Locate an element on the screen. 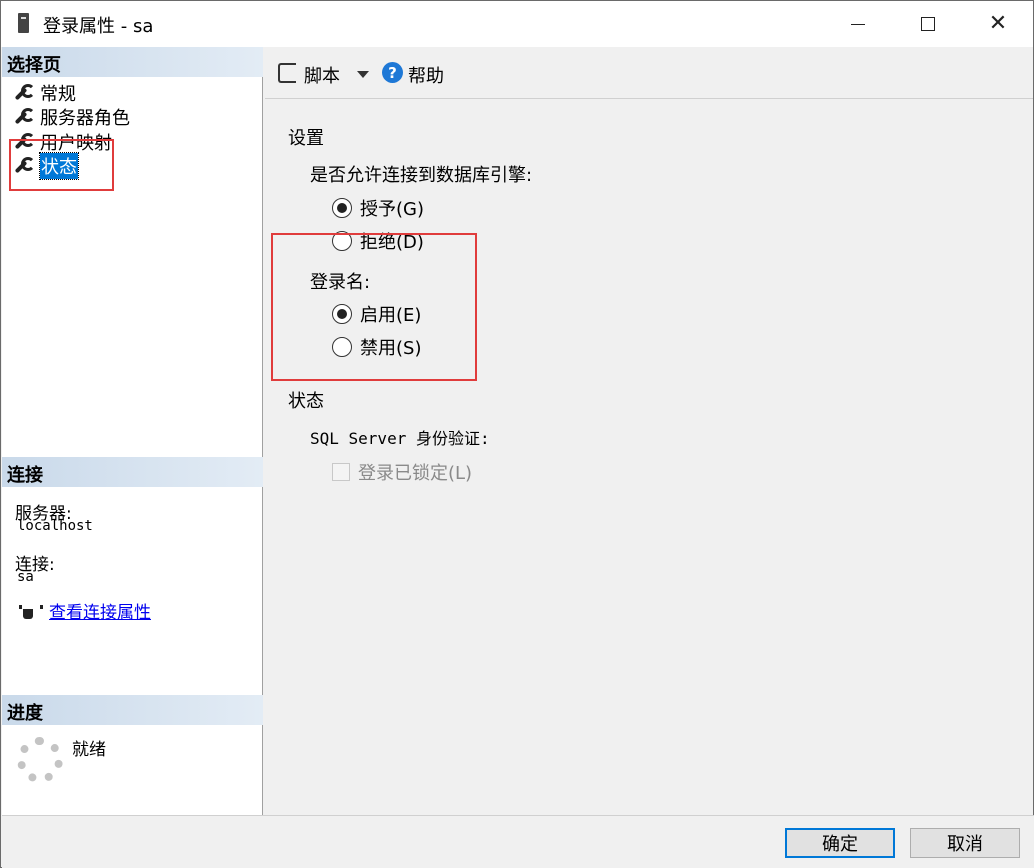 The height and width of the screenshot is (868, 1034). grant-label: 授予(G) is located at coordinates (392, 209).